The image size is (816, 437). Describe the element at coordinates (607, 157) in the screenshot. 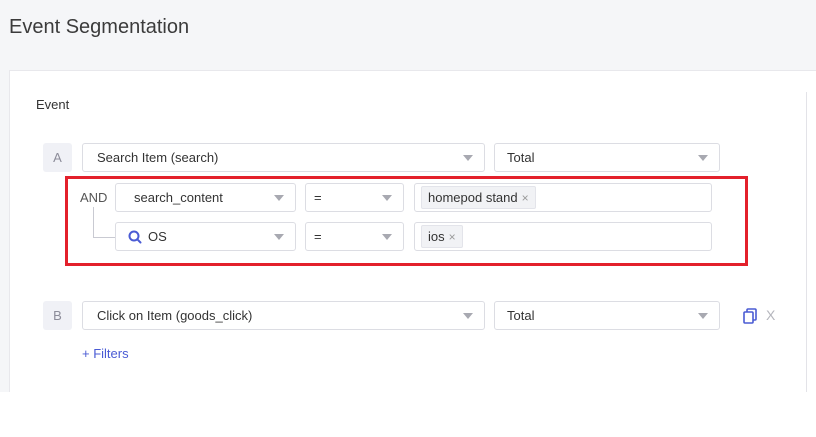

I see `event-a-measure-select: Total` at that location.